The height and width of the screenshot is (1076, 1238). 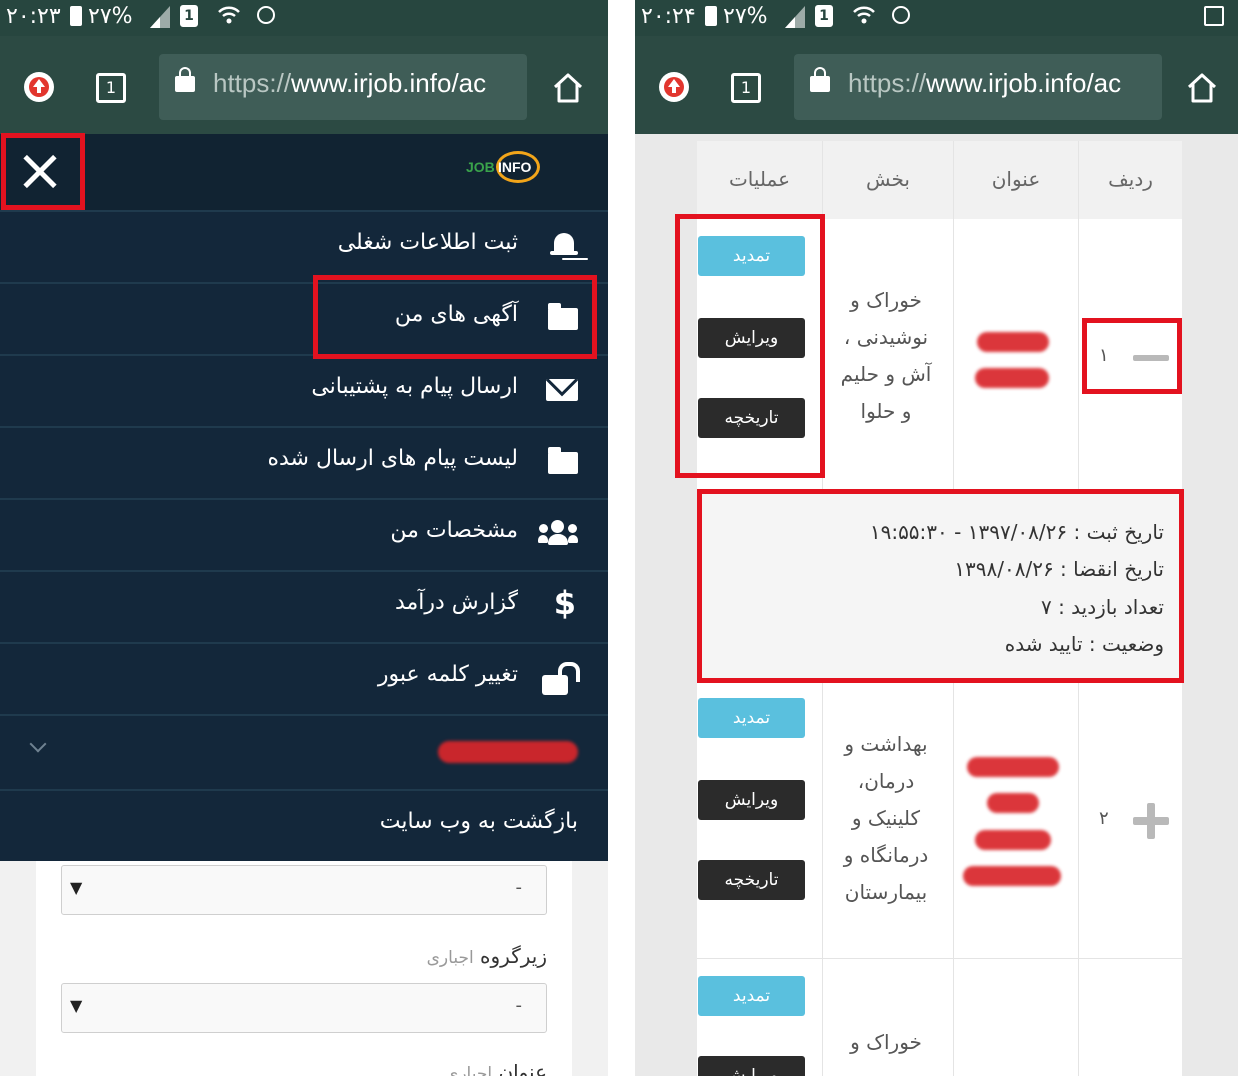 I want to click on site-logo: JOB INFO, so click(x=507, y=169).